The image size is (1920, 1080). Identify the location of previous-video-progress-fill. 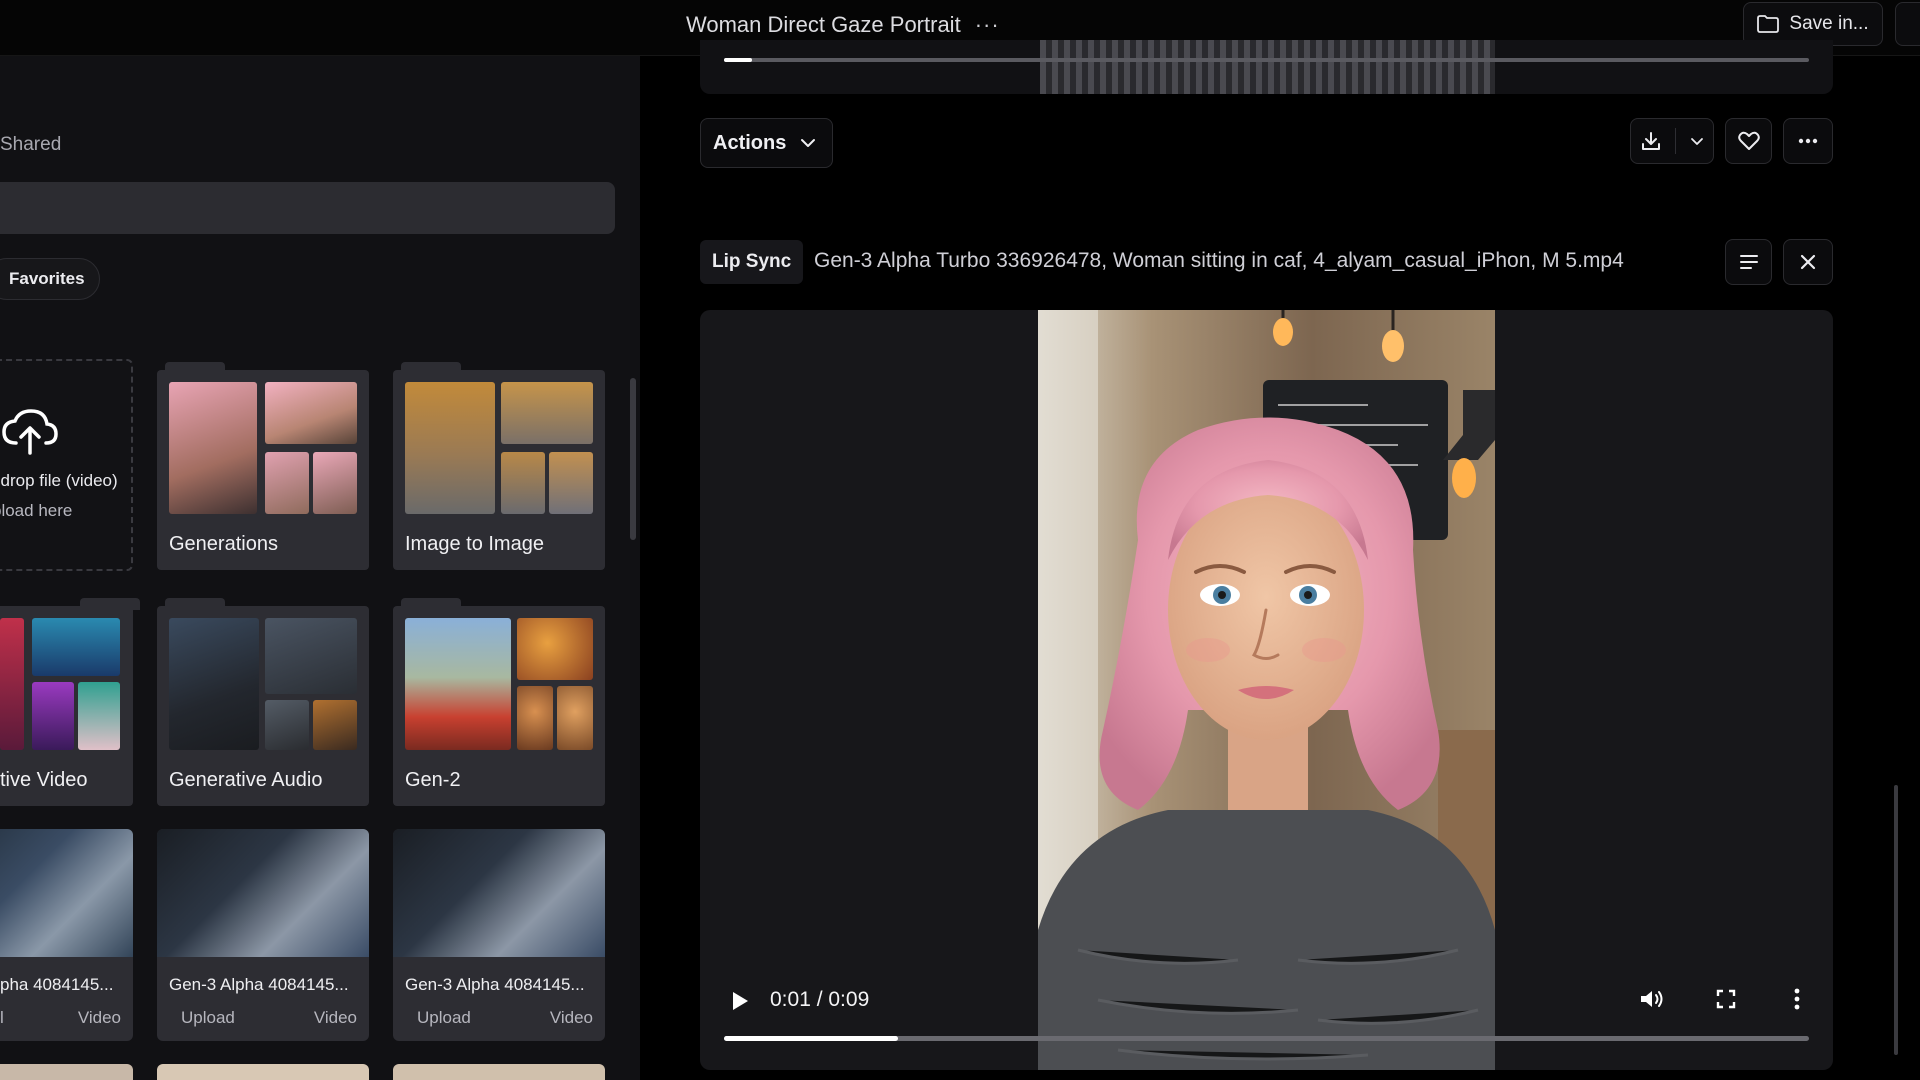
(738, 60).